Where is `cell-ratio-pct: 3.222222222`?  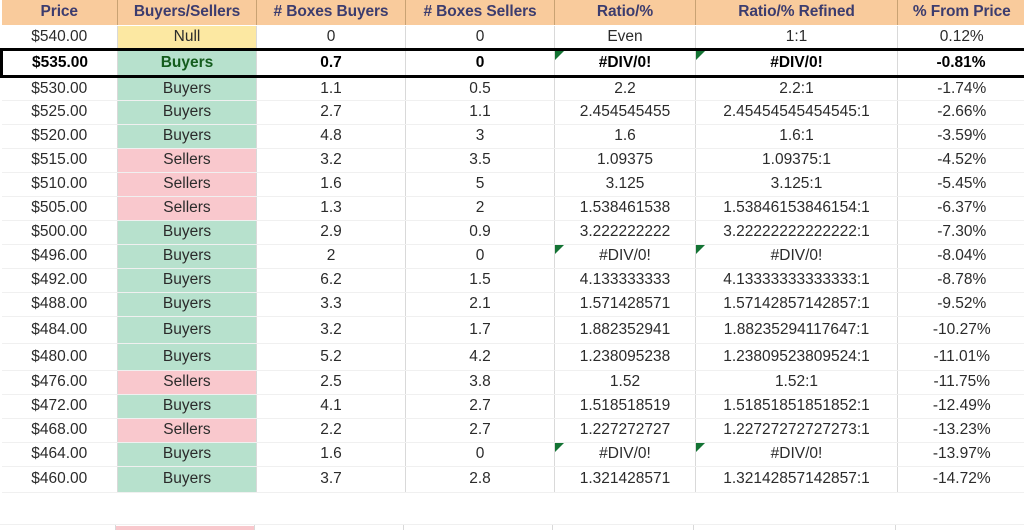
cell-ratio-pct: 3.222222222 is located at coordinates (625, 232).